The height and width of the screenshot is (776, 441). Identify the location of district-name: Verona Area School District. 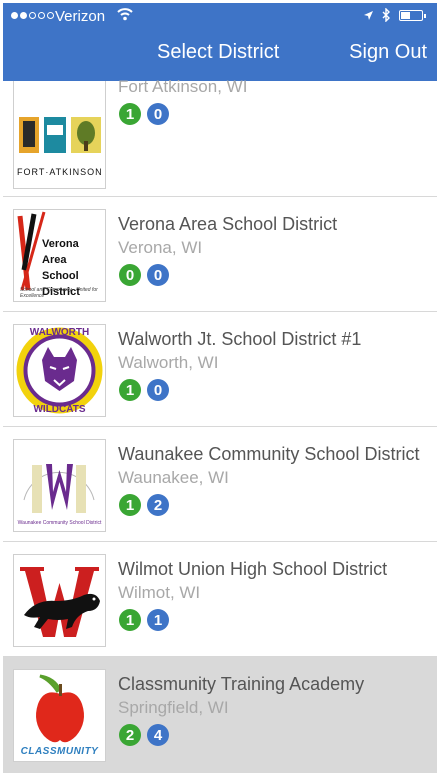
(228, 224).